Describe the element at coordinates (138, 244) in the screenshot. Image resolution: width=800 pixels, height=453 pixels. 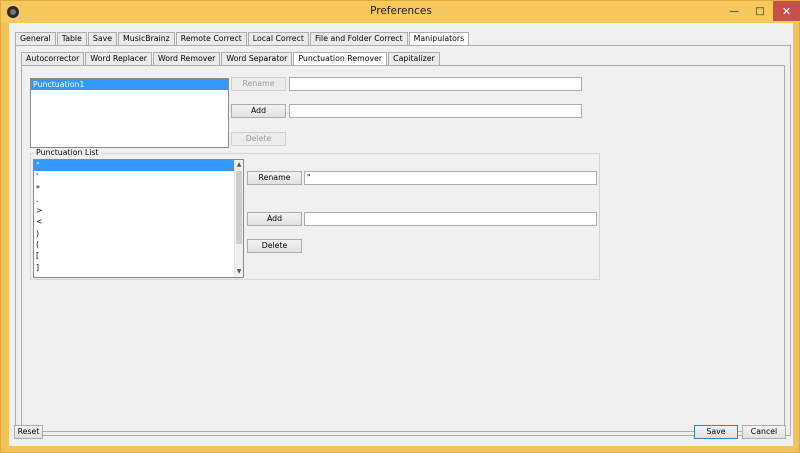
I see `list-item: (` at that location.